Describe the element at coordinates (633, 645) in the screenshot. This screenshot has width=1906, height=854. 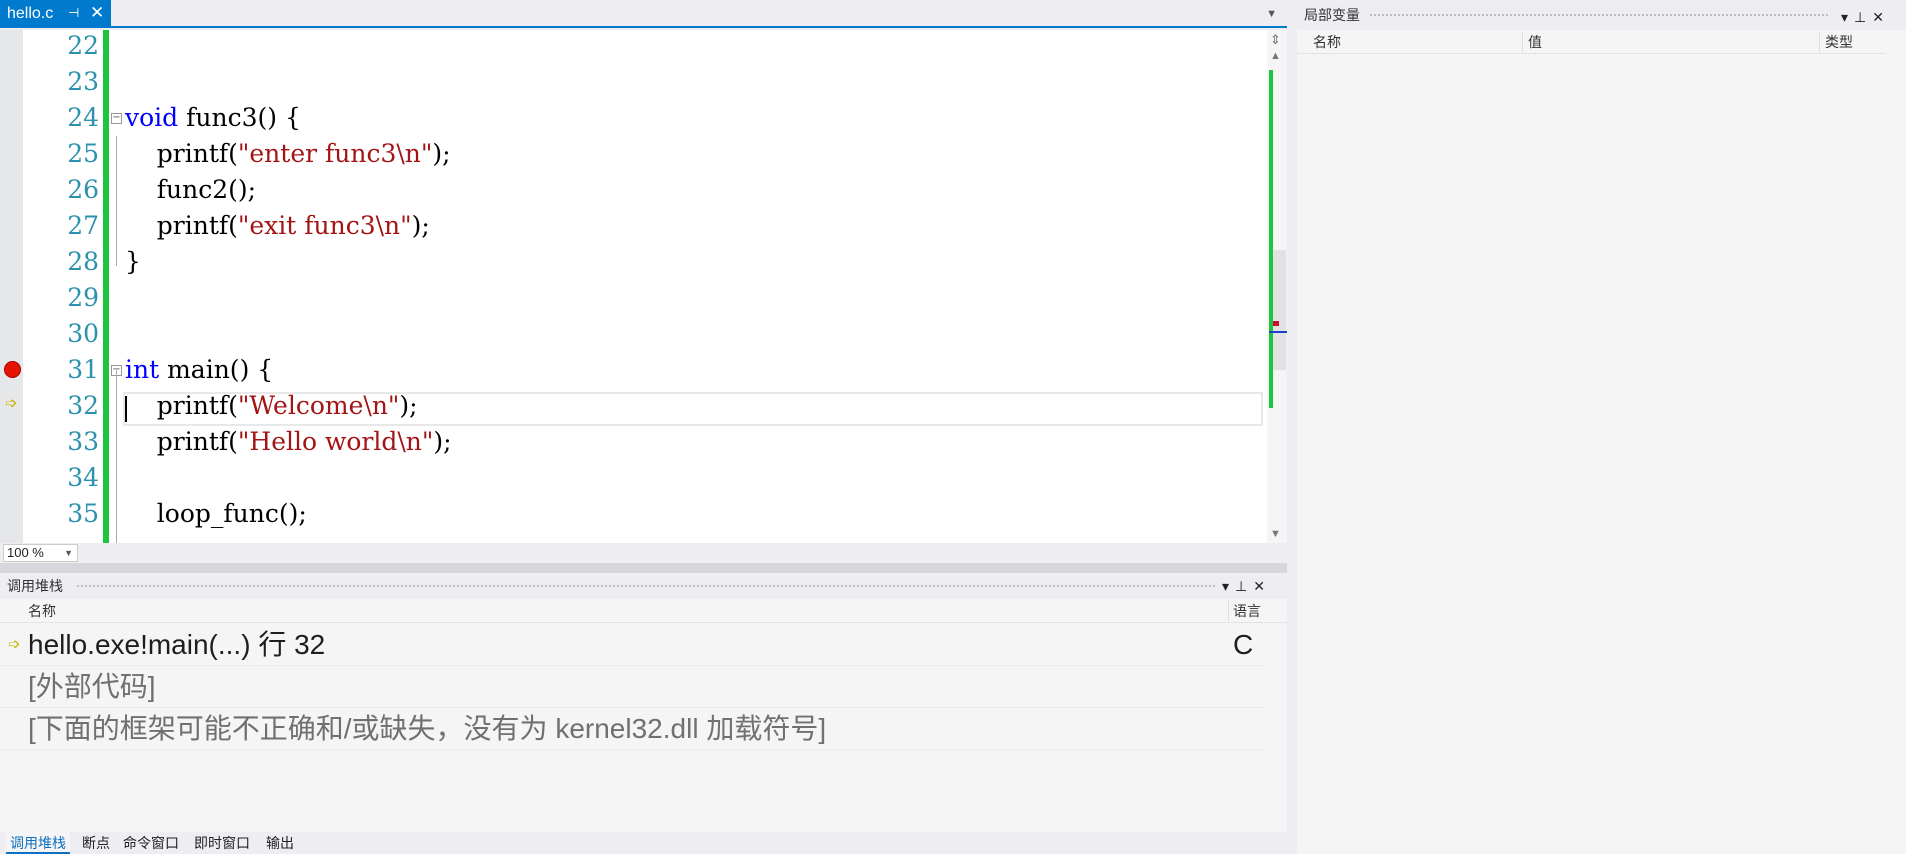
I see `call-stack-frame-row: ➩ hello.exe!main(...) 行 32 C` at that location.